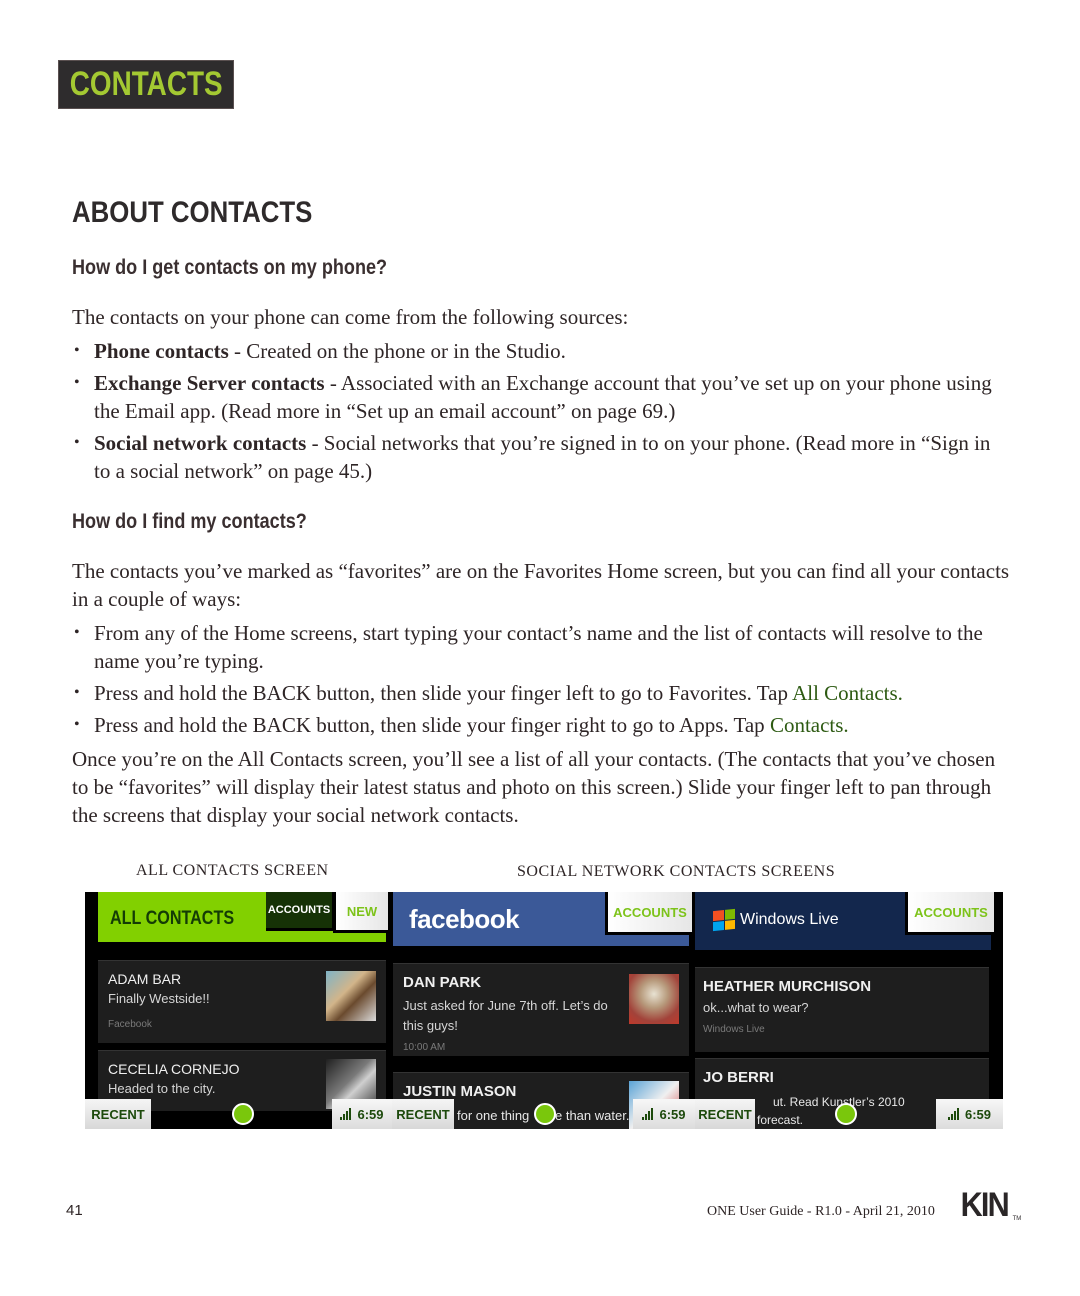  I want to click on trademark-mark: TM, so click(1017, 1219).